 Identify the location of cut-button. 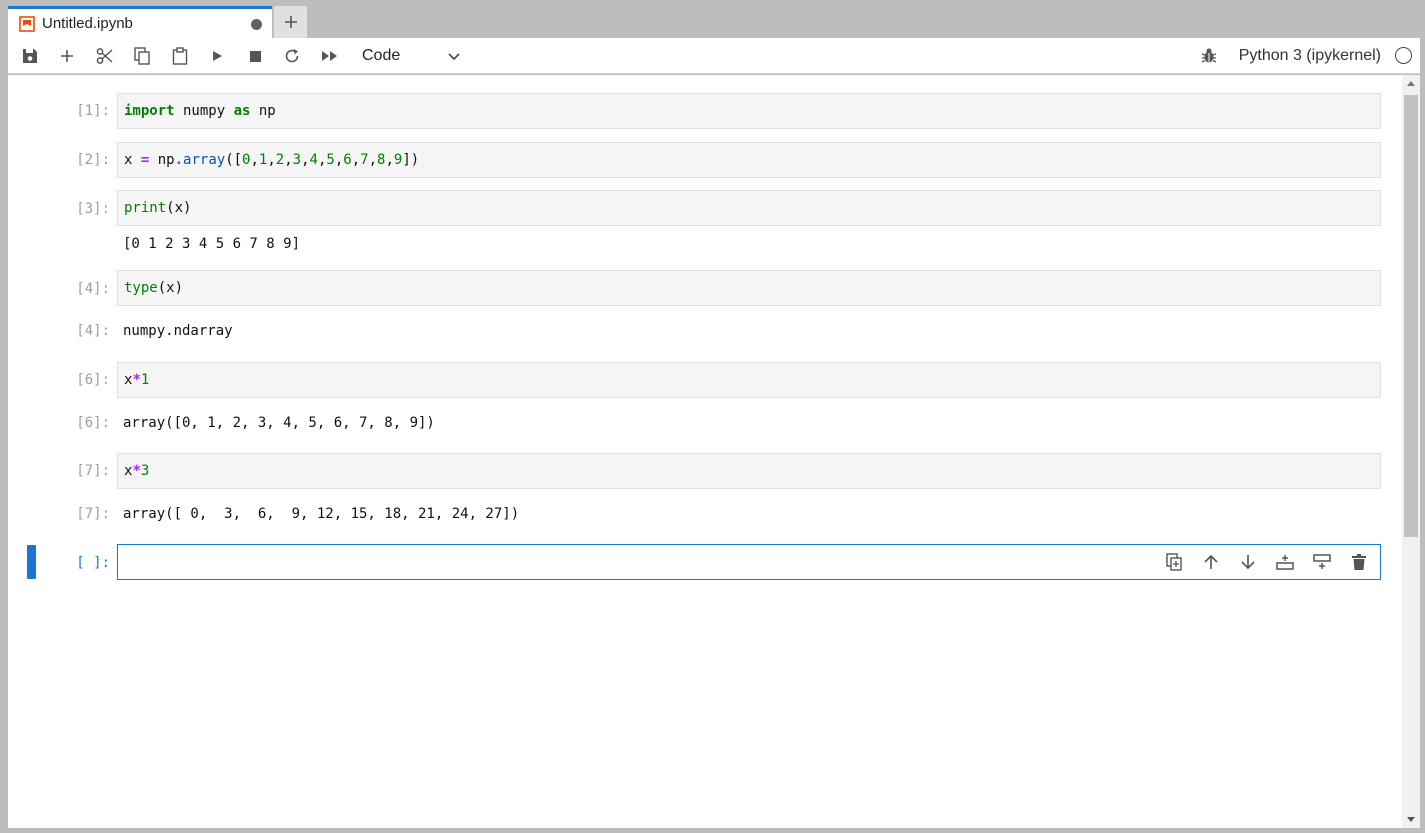
(105, 56).